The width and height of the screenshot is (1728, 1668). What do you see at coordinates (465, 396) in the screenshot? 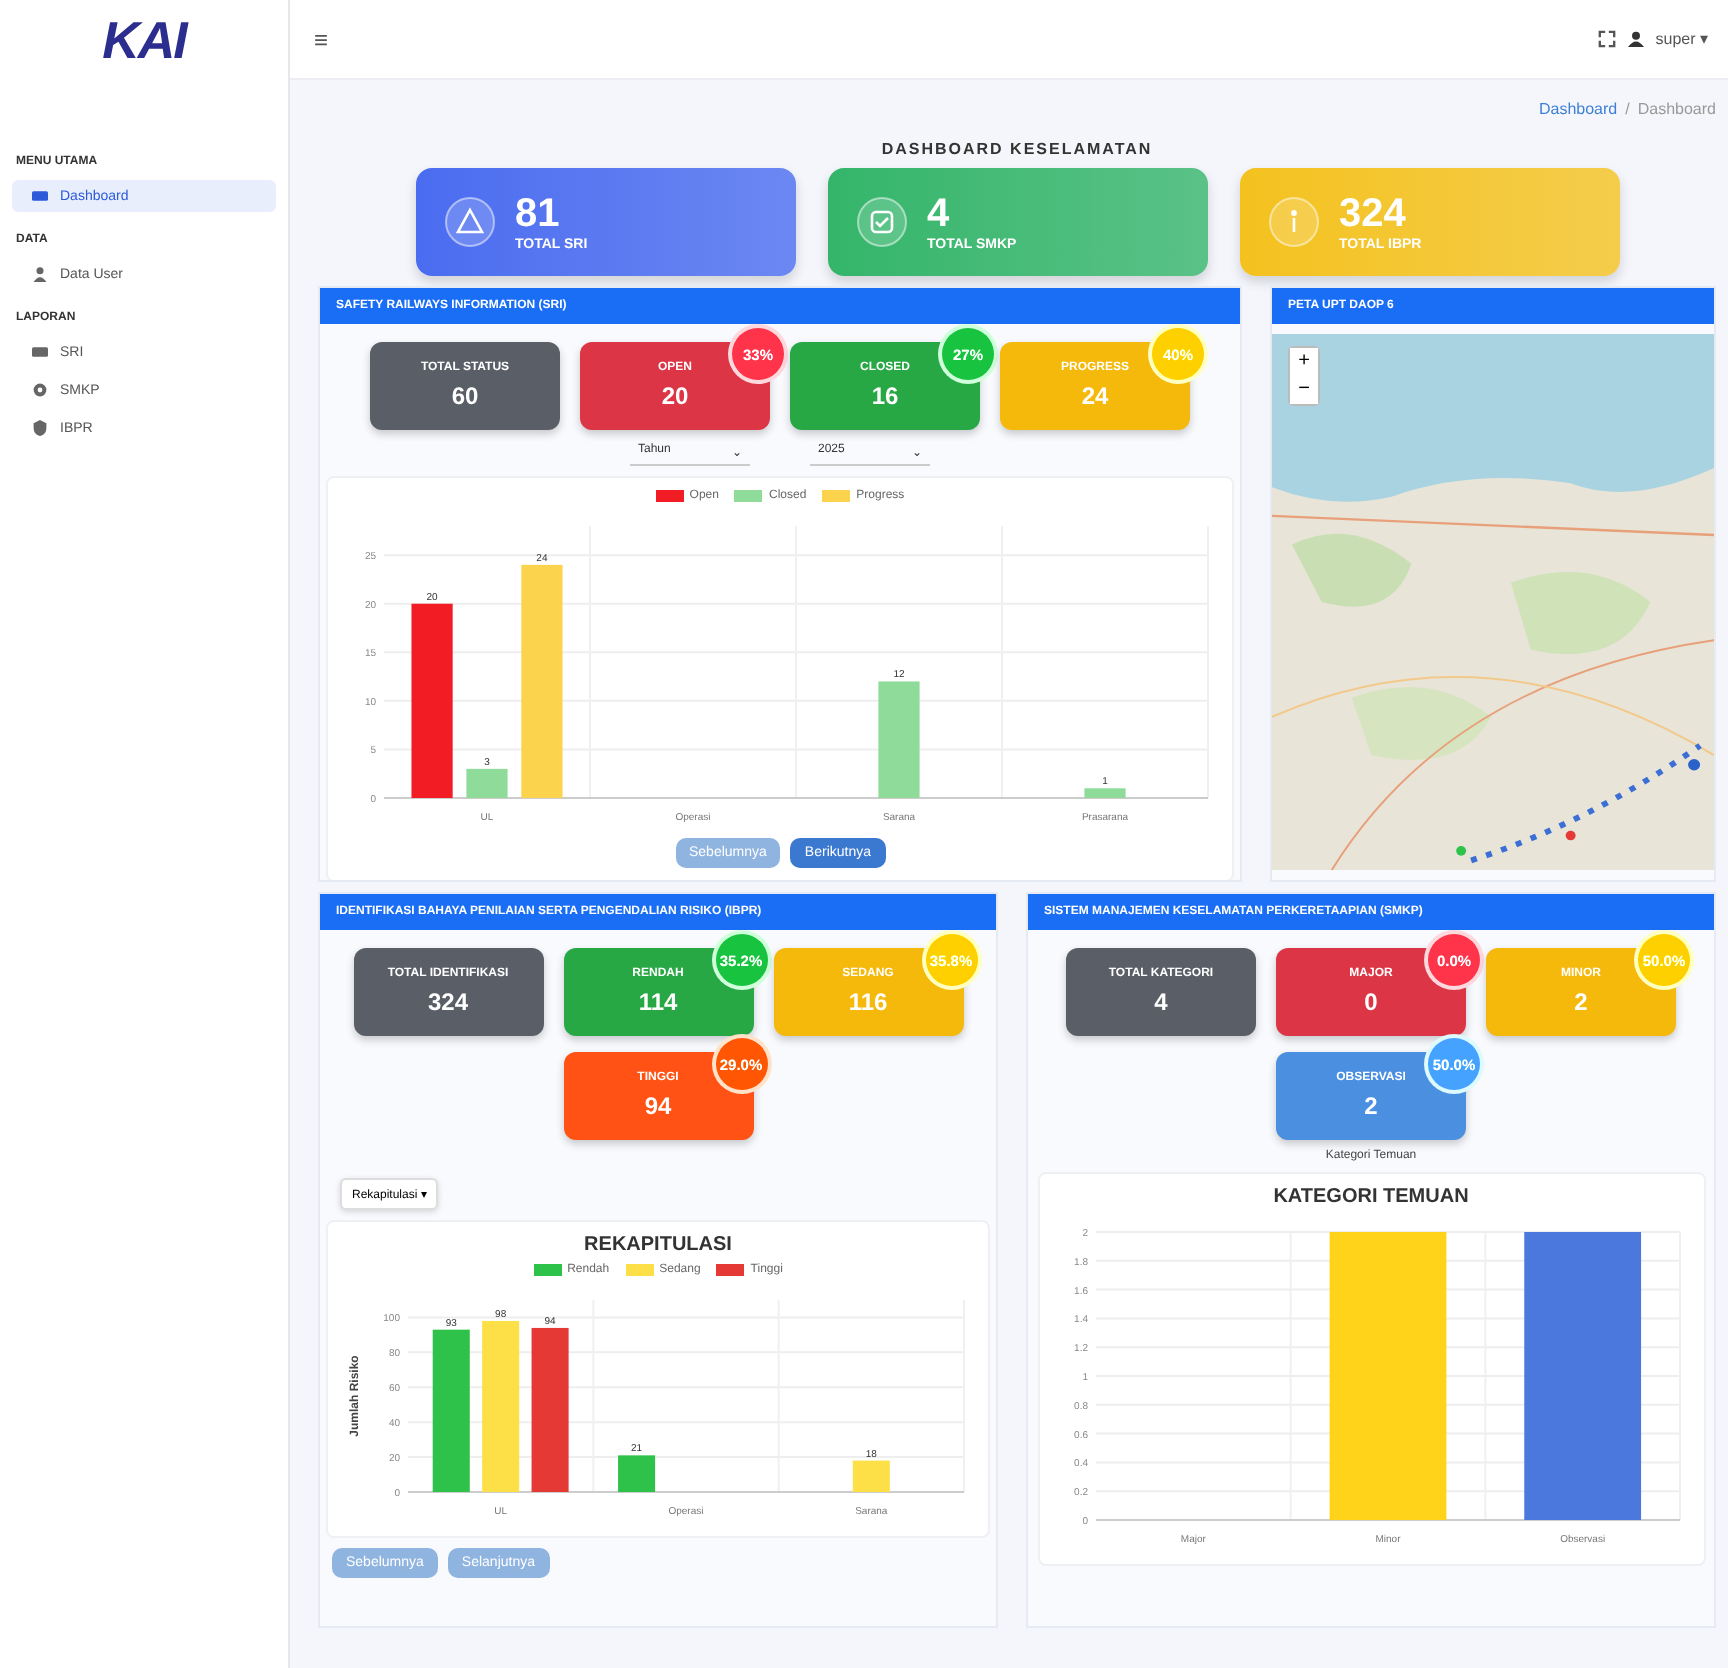
I see `stat-value: 60` at bounding box center [465, 396].